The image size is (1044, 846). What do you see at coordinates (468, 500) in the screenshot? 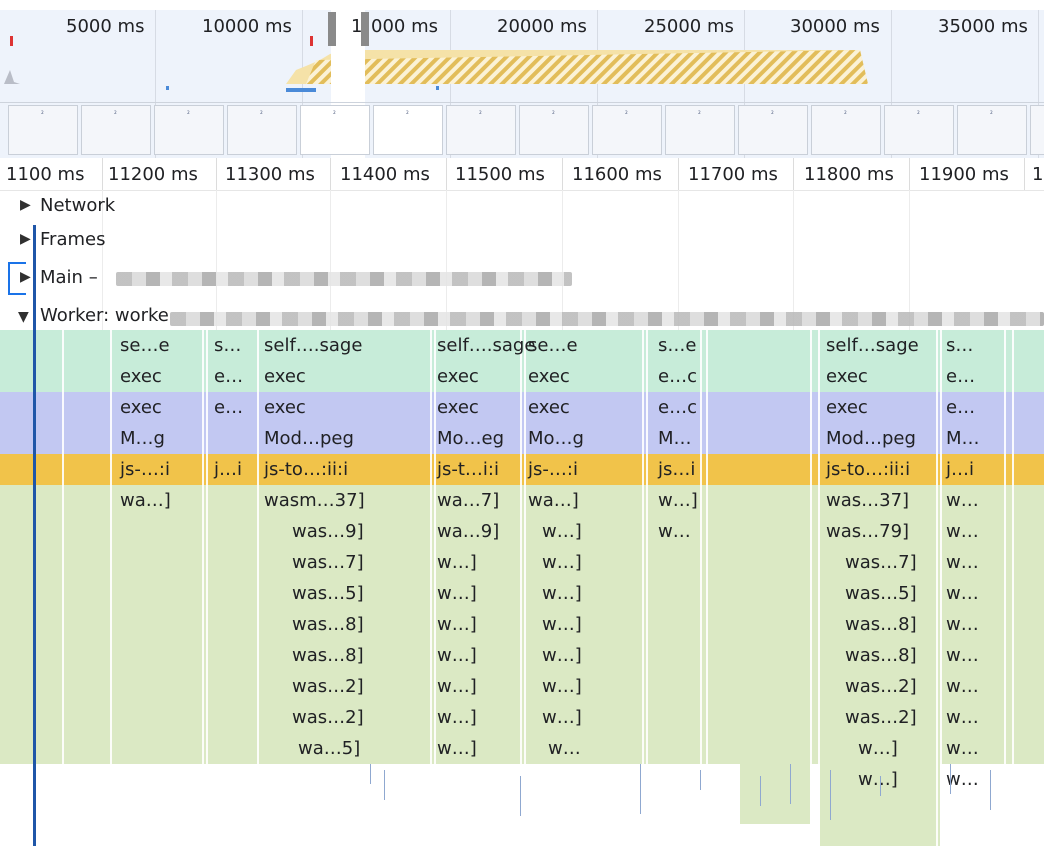
I see `flame-event: wa…7]` at bounding box center [468, 500].